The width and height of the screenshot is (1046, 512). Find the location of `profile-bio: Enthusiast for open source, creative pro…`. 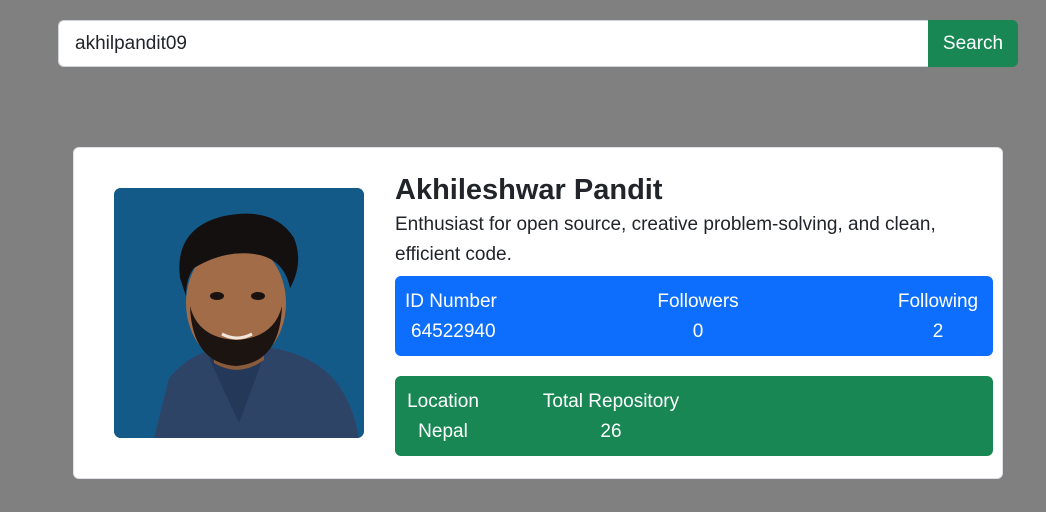

profile-bio: Enthusiast for open source, creative pro… is located at coordinates (665, 239).